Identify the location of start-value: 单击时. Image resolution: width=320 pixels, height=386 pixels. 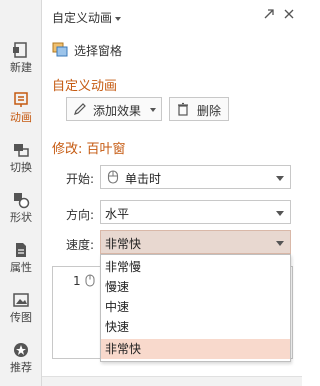
(143, 179).